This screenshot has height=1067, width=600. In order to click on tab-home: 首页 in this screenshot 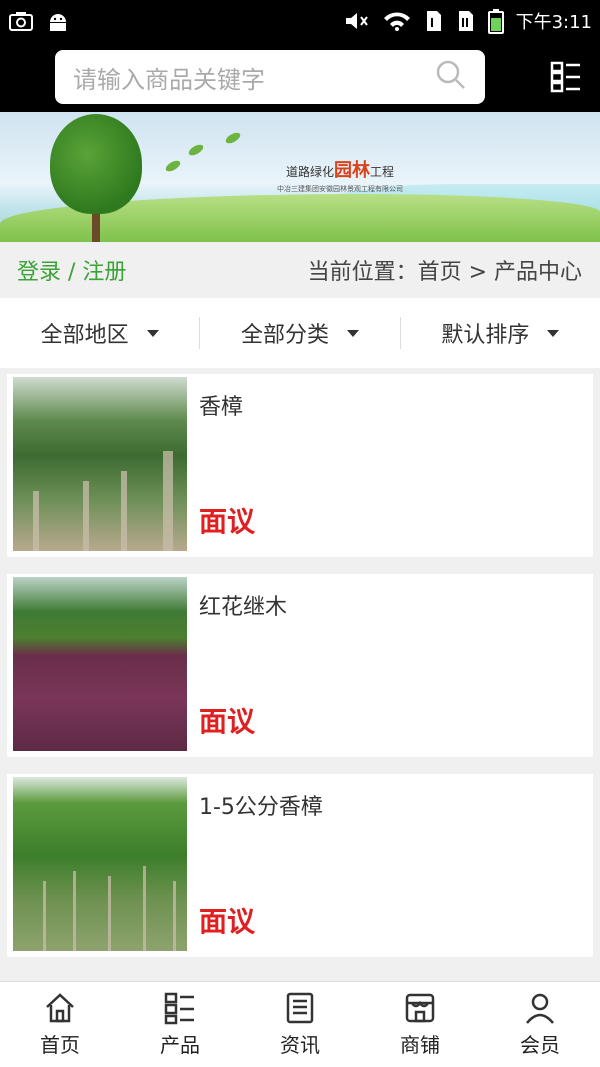, I will do `click(60, 1024)`.